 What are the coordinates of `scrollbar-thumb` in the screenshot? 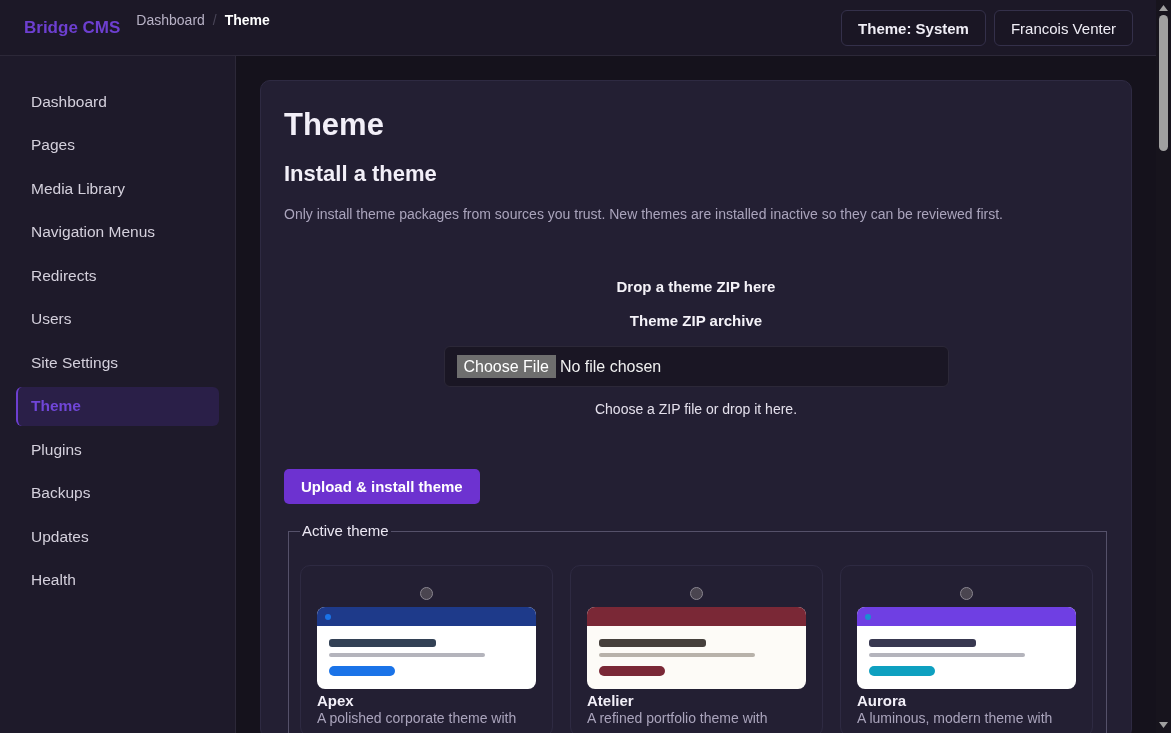 It's located at (1163, 83).